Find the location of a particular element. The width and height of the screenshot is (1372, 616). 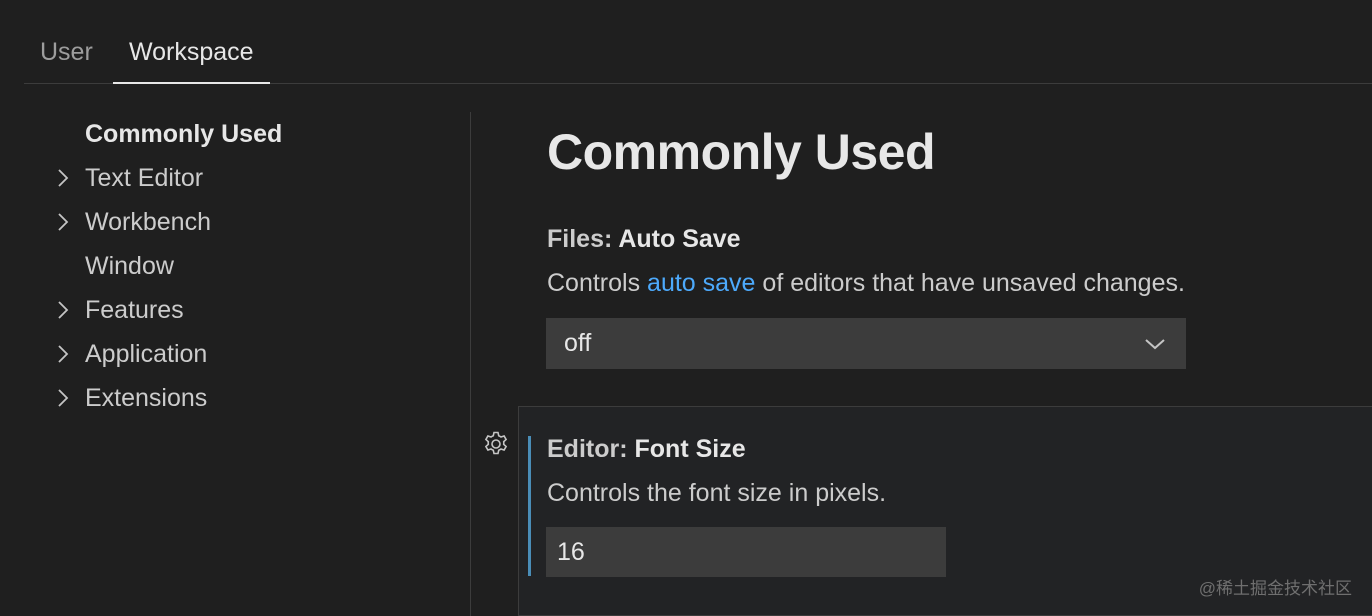

auto-save-select: off is located at coordinates (866, 343).